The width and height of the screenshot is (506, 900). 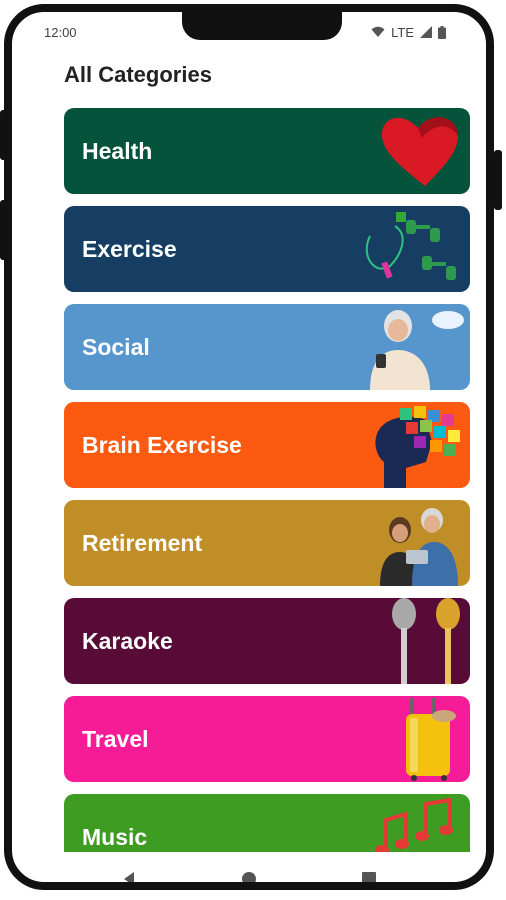 I want to click on category-card-social: Social, so click(x=267, y=347).